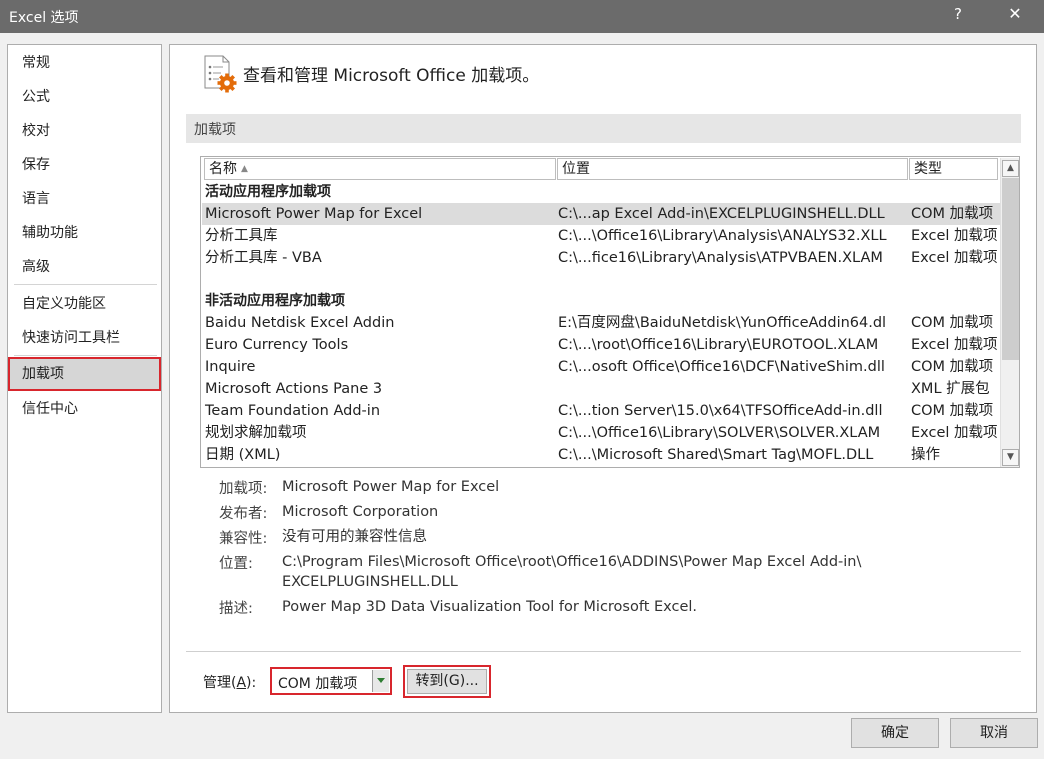 The width and height of the screenshot is (1044, 759). What do you see at coordinates (44, 18) in the screenshot?
I see `window-title: Excel 选项` at bounding box center [44, 18].